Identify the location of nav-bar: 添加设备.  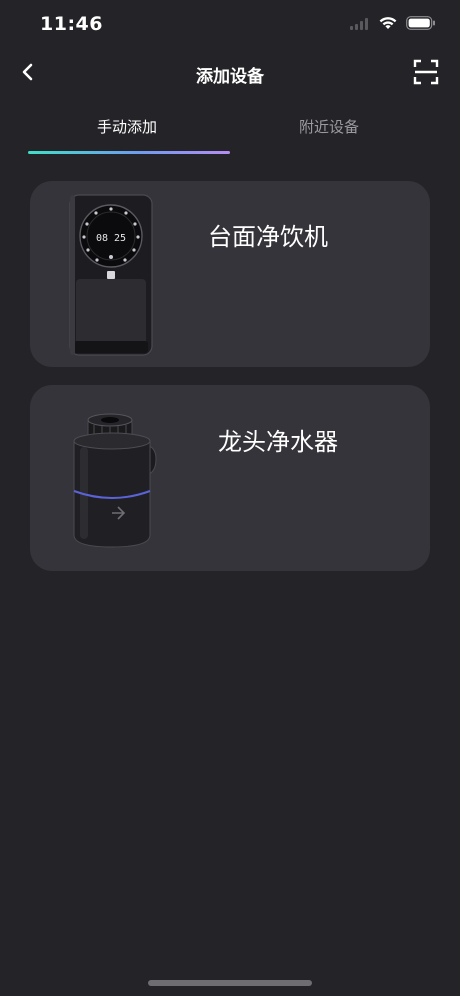
(230, 74).